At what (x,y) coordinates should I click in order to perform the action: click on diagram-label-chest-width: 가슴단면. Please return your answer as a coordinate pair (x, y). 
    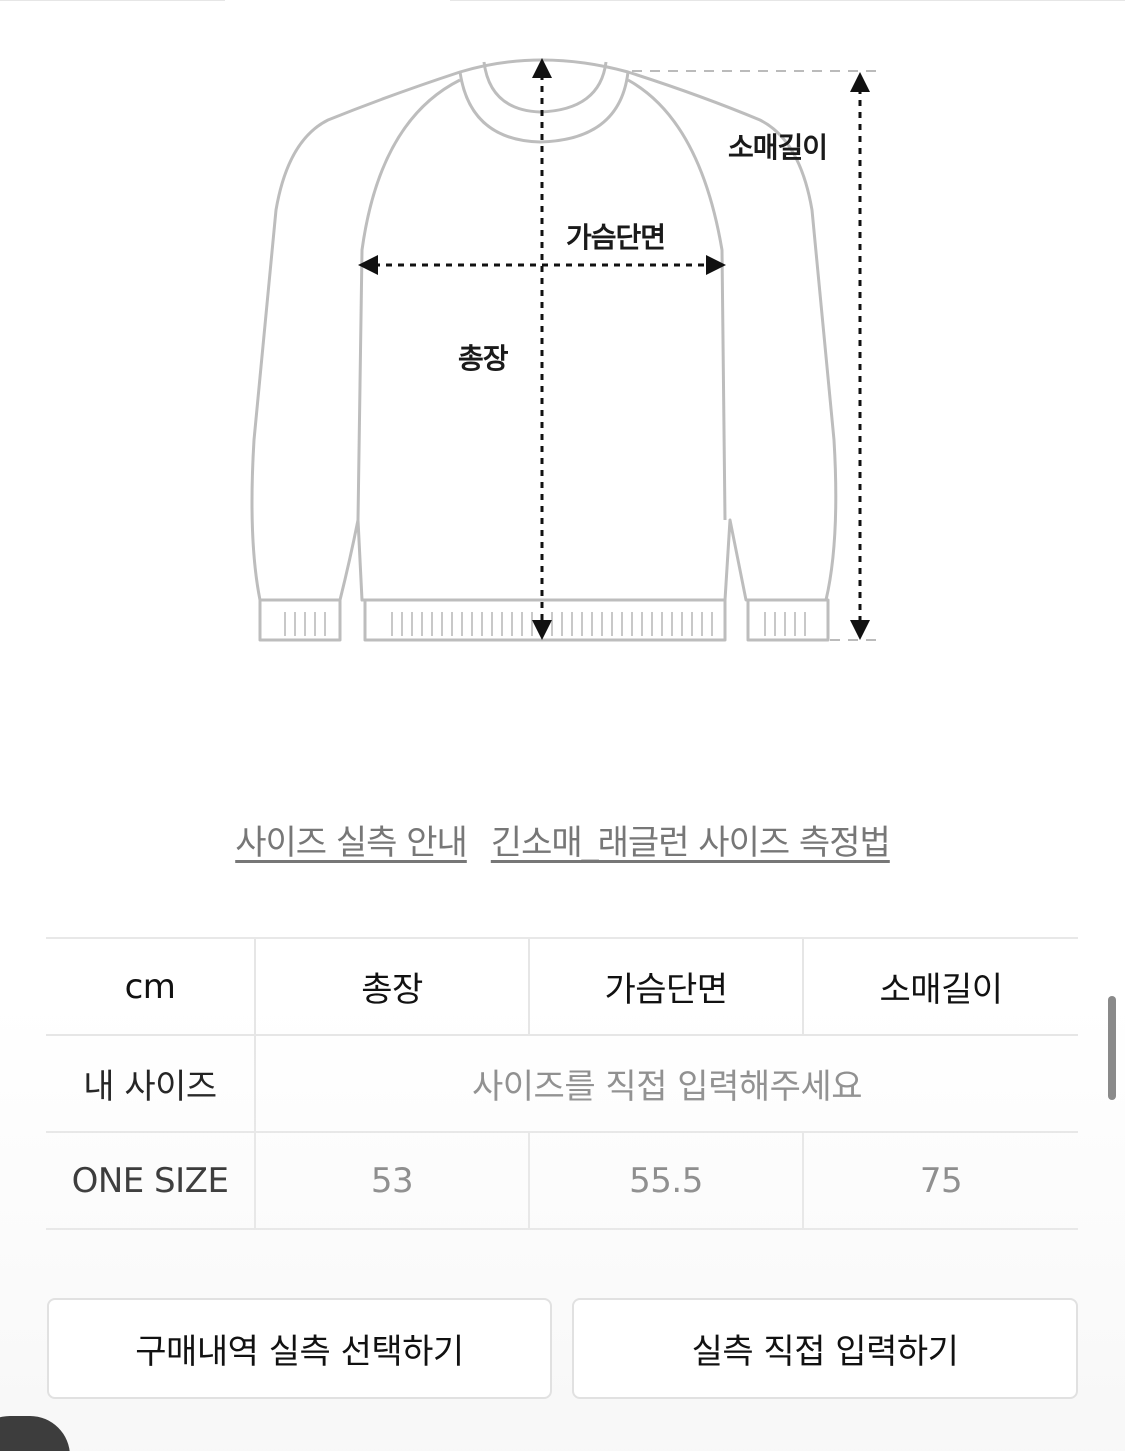
    Looking at the image, I should click on (616, 237).